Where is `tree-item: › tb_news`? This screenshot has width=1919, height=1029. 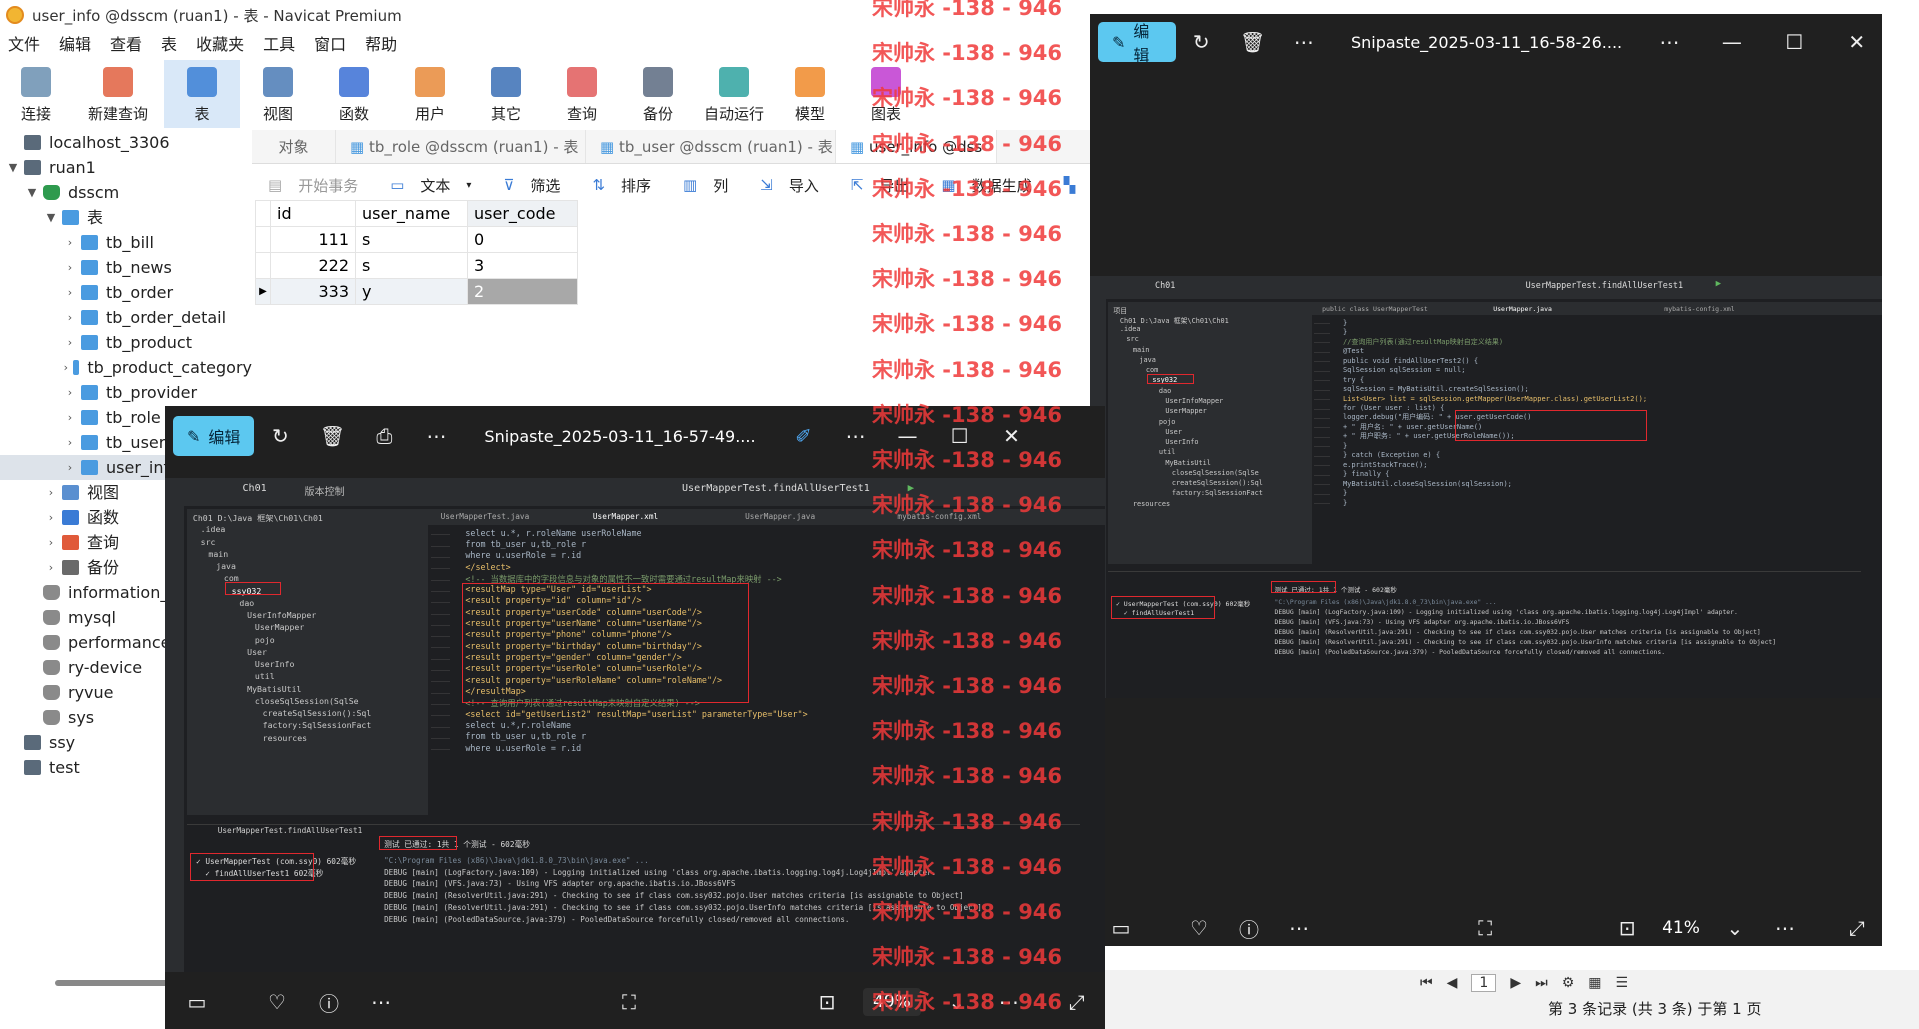
tree-item: › tb_news is located at coordinates (126, 267).